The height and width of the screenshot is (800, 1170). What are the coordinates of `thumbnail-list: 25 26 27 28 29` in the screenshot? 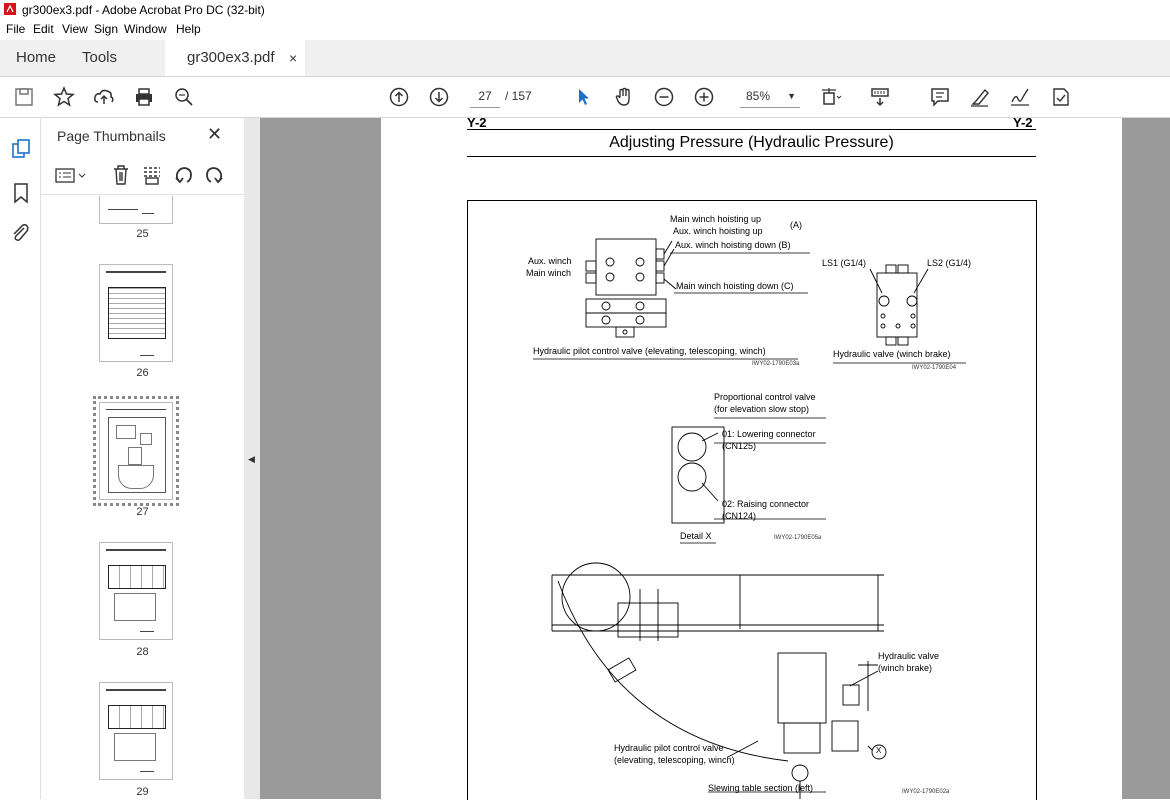 It's located at (142, 497).